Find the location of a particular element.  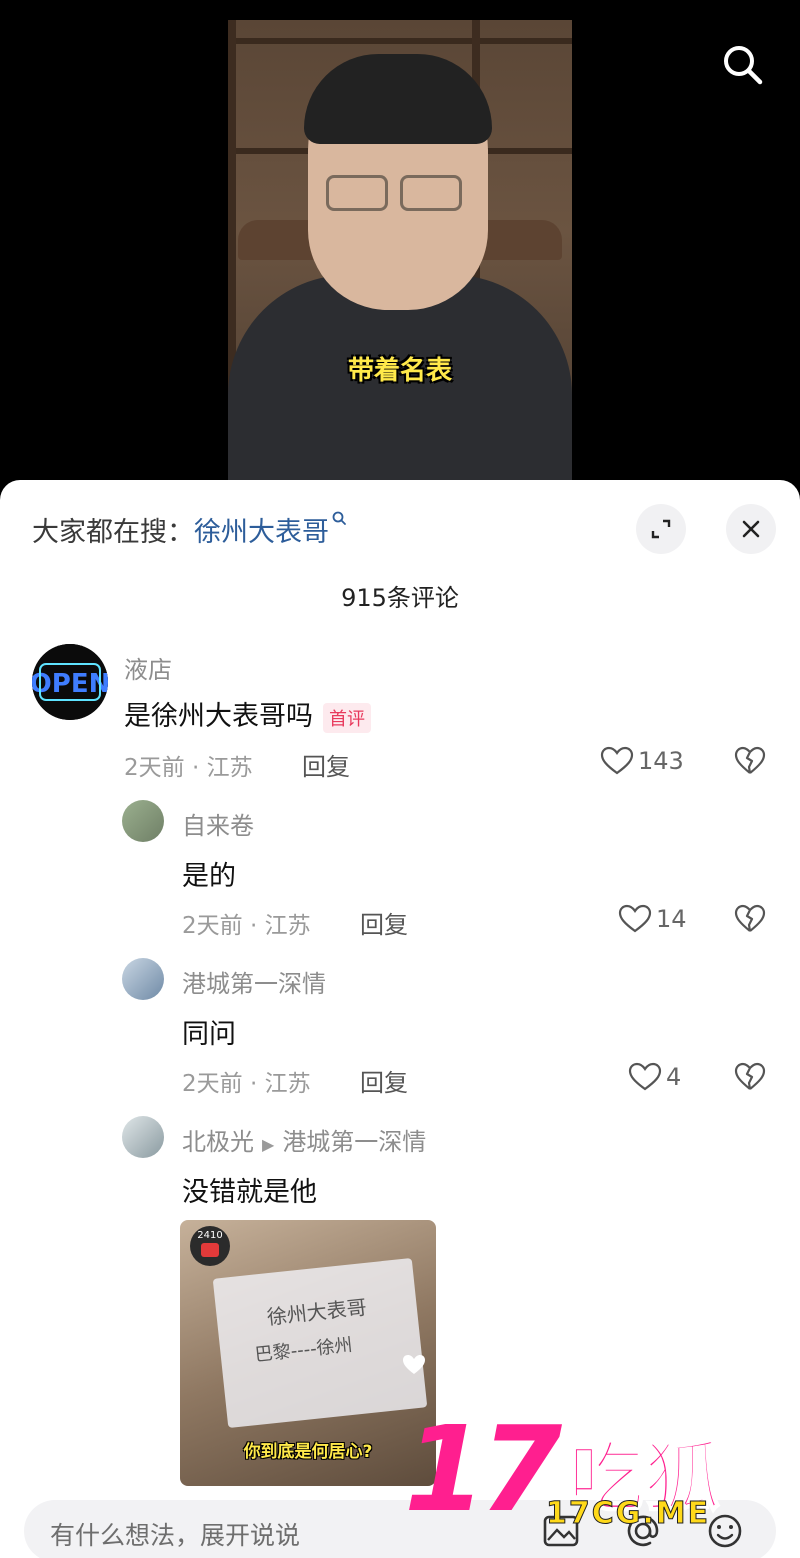

person-hair is located at coordinates (398, 99).